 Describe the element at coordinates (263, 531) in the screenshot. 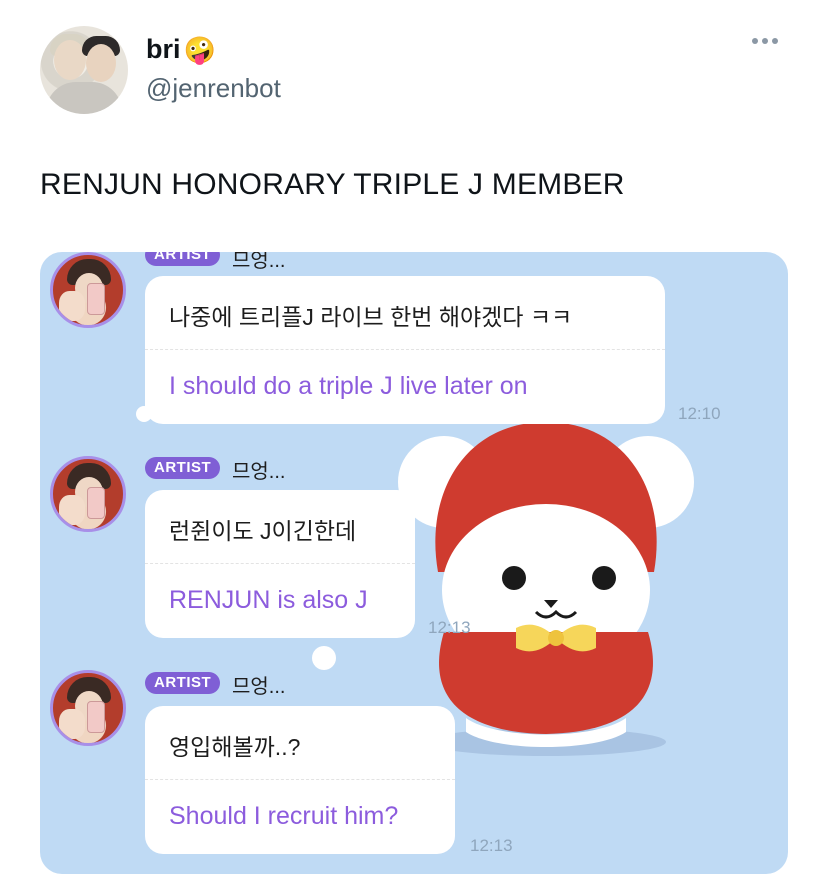

I see `message-korean-text: 런쥔이도 J이긴한데` at that location.